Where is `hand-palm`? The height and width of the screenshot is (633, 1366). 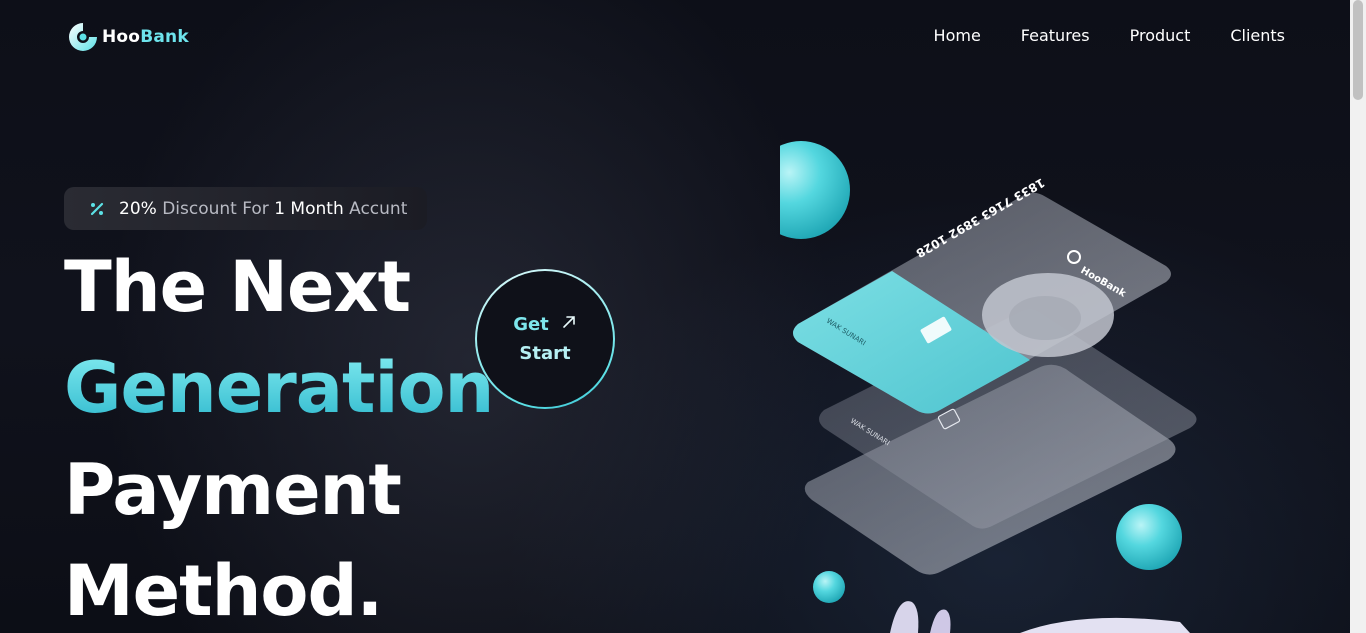 hand-palm is located at coordinates (1105, 625).